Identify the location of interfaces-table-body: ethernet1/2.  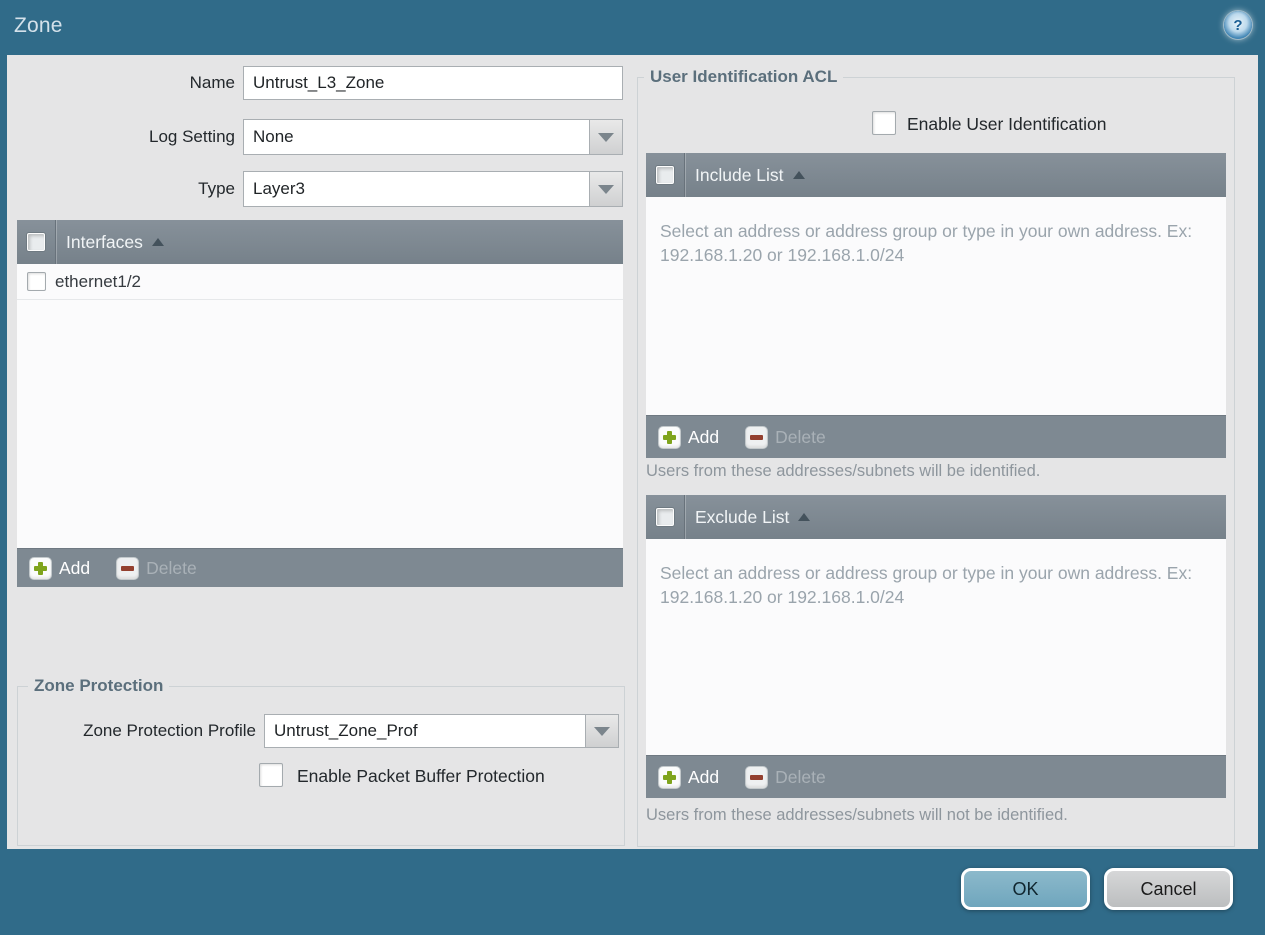
(320, 406).